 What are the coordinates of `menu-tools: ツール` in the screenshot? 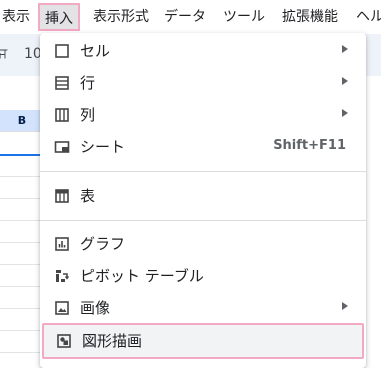 It's located at (244, 17).